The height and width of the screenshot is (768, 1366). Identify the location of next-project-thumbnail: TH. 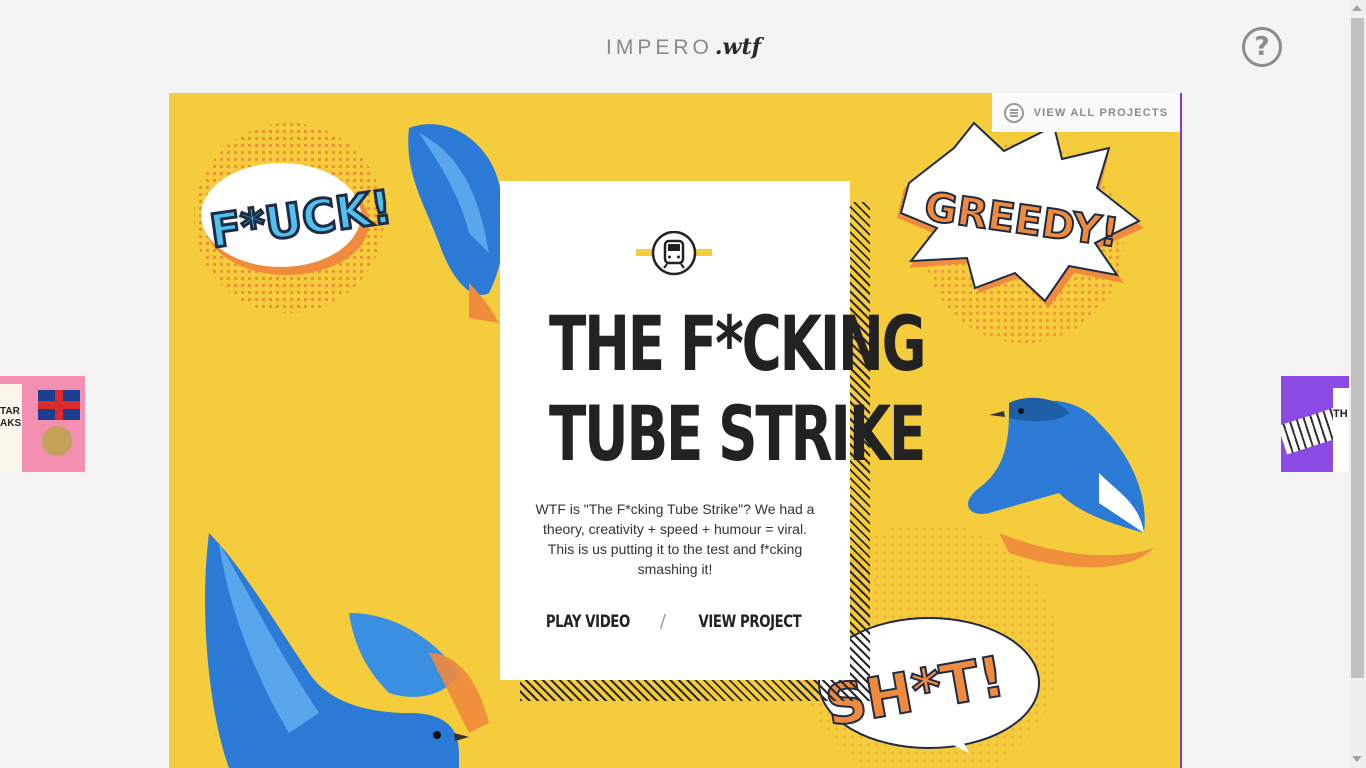
(1315, 424).